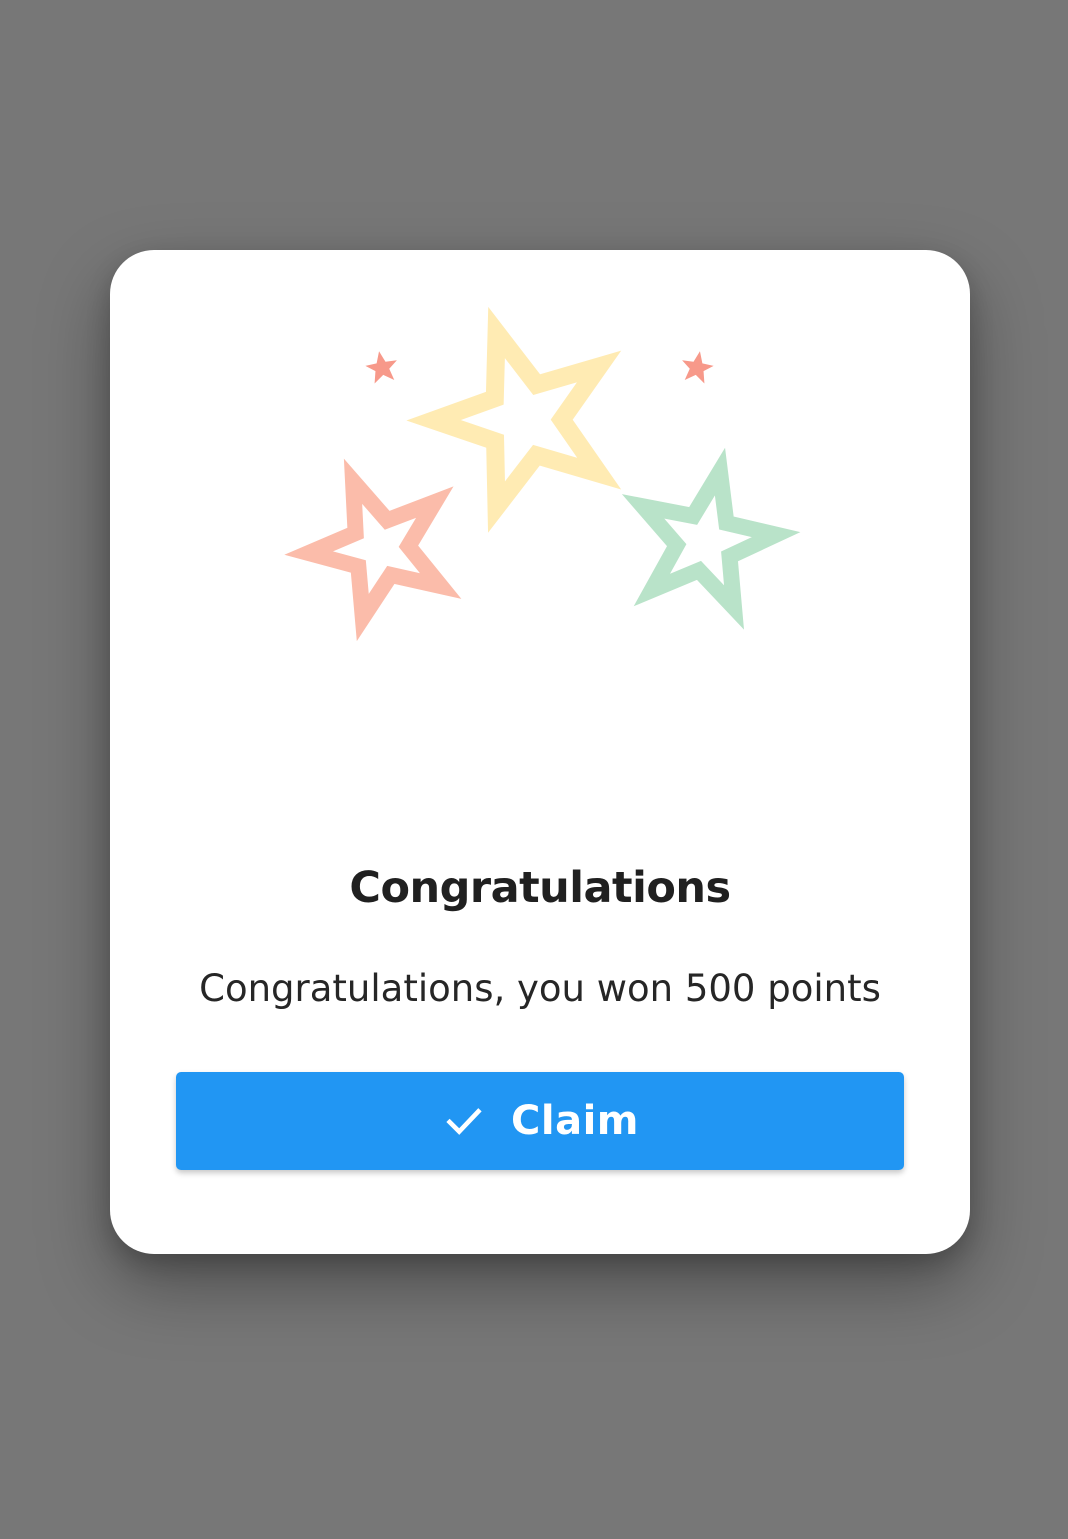 This screenshot has height=1539, width=1068. Describe the element at coordinates (464, 1121) in the screenshot. I see `check-icon` at that location.